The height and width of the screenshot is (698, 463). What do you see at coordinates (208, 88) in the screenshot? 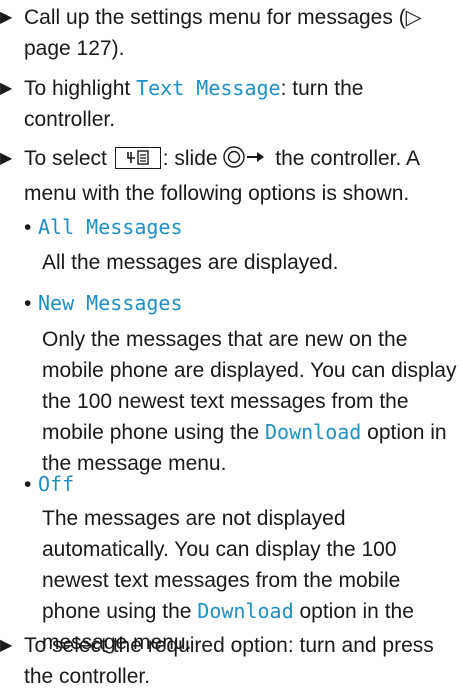
I see `ui-label-text-message: Text Message` at bounding box center [208, 88].